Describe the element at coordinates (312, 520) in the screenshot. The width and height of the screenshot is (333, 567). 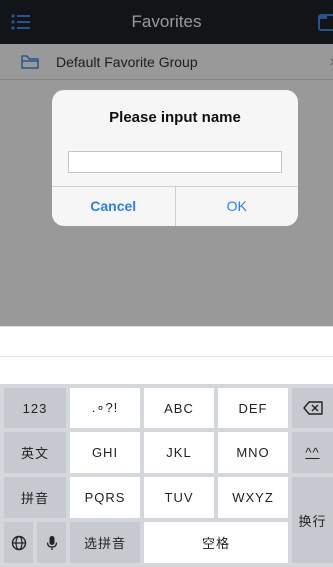
I see `enter-key: 换行` at that location.